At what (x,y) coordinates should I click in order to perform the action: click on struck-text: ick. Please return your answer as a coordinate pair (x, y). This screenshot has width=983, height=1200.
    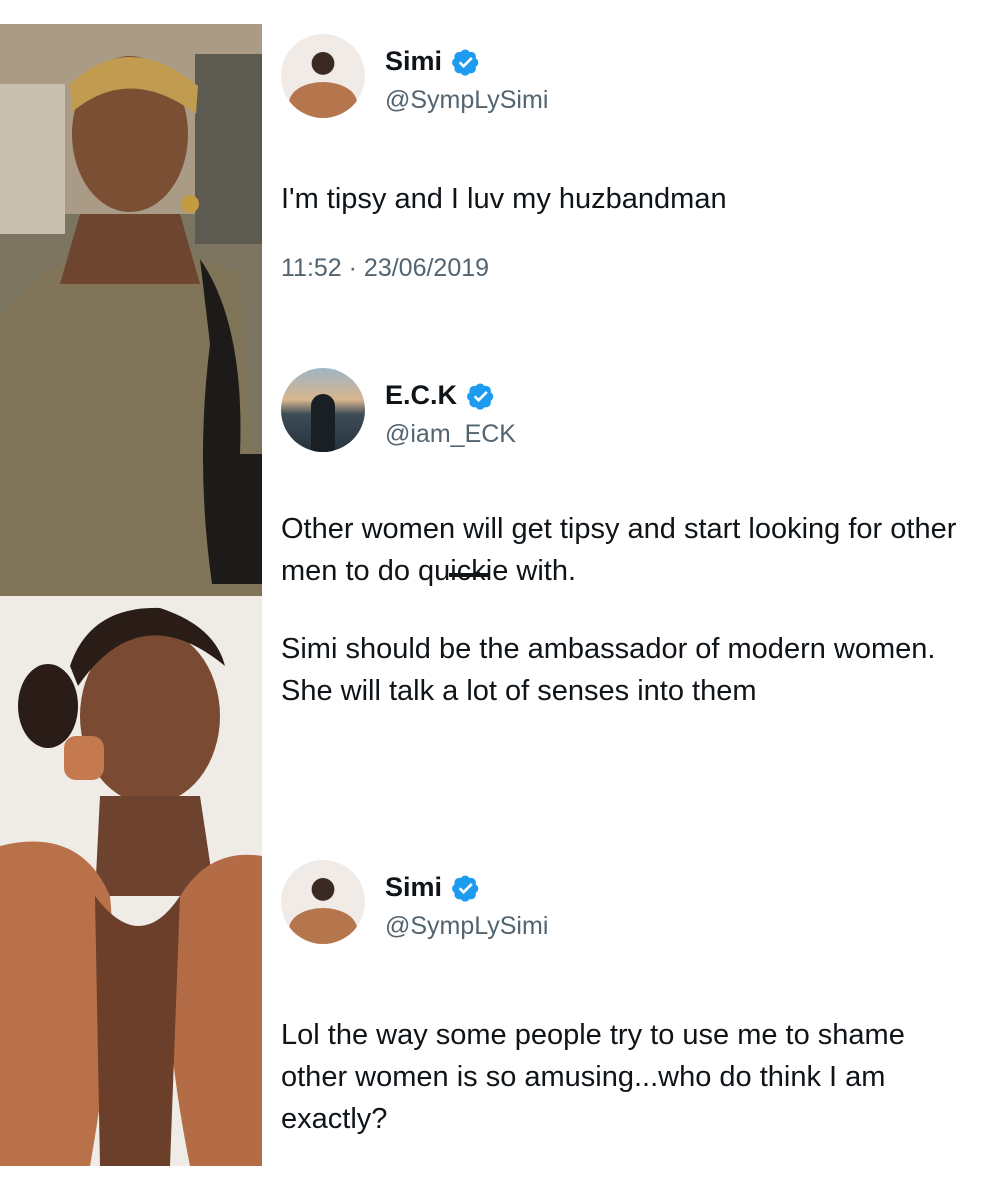
    Looking at the image, I should click on (468, 571).